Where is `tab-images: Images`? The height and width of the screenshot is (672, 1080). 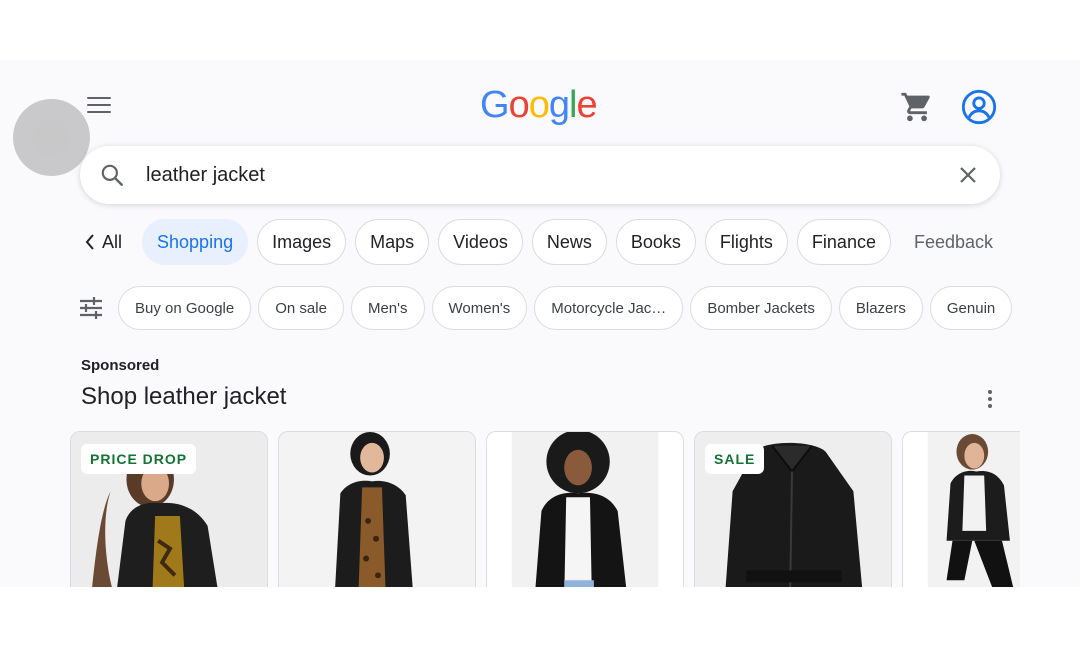
tab-images: Images is located at coordinates (302, 242).